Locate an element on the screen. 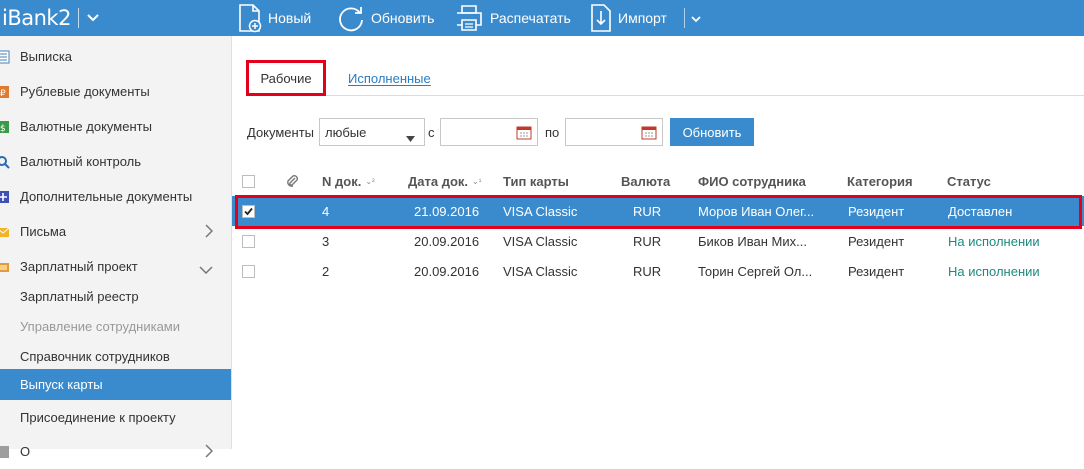 The width and height of the screenshot is (1084, 469). top-toolbar: iBank2 Новый Обновить Распечатать Импорт is located at coordinates (542, 18).